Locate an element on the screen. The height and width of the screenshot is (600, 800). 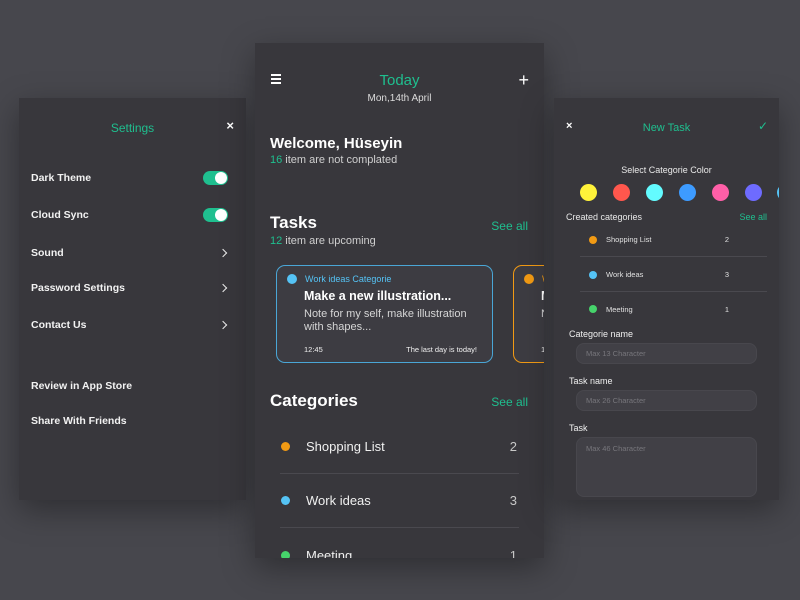
welcome-title: Welcome, Hüseyin is located at coordinates (336, 143).